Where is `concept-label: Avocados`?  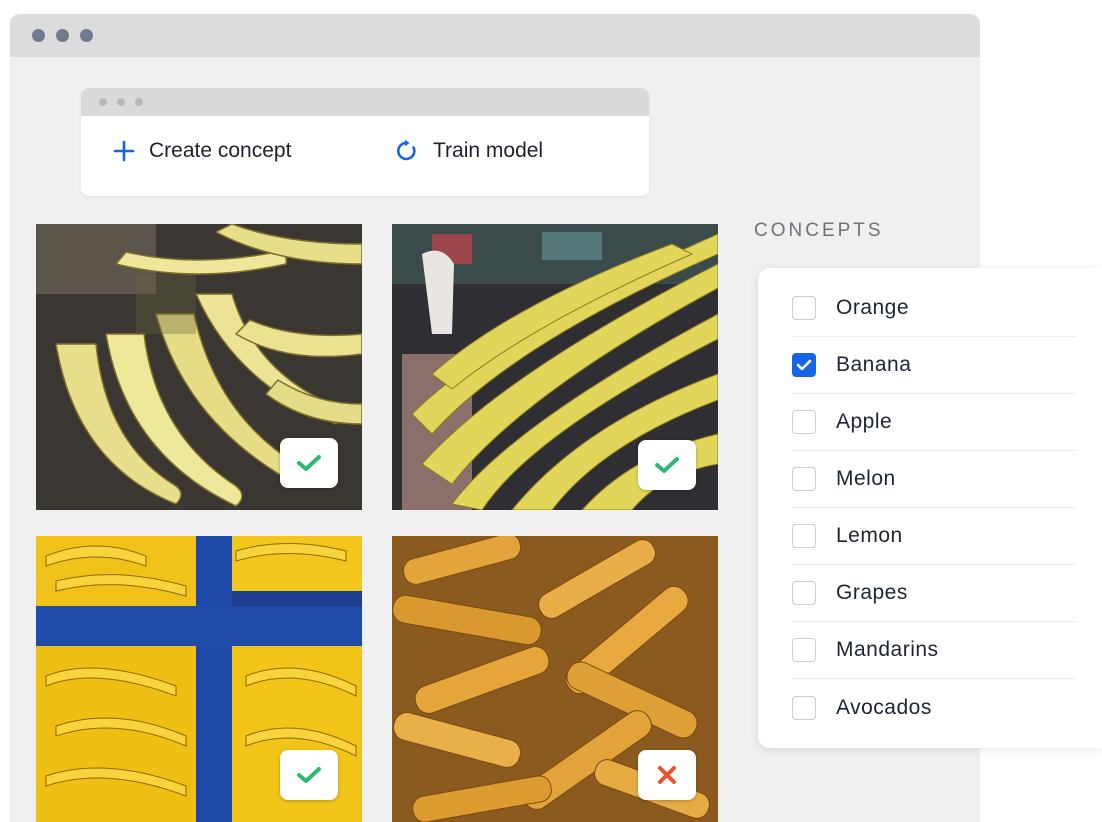 concept-label: Avocados is located at coordinates (884, 707).